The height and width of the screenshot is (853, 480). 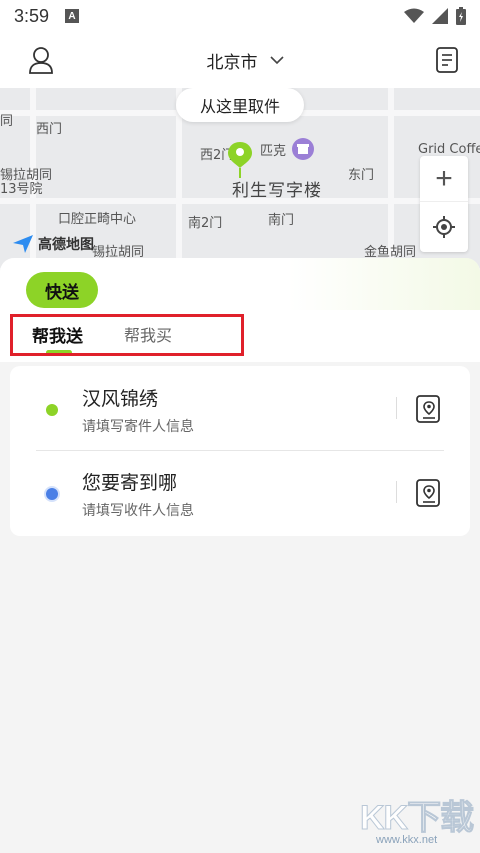 What do you see at coordinates (444, 179) in the screenshot?
I see `zoom-in-button: +` at bounding box center [444, 179].